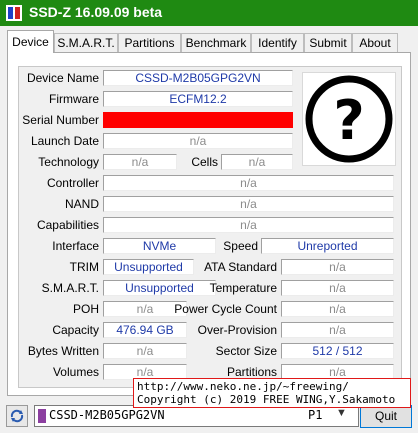 The height and width of the screenshot is (433, 418). What do you see at coordinates (81, 204) in the screenshot?
I see `nand-label: NAND` at bounding box center [81, 204].